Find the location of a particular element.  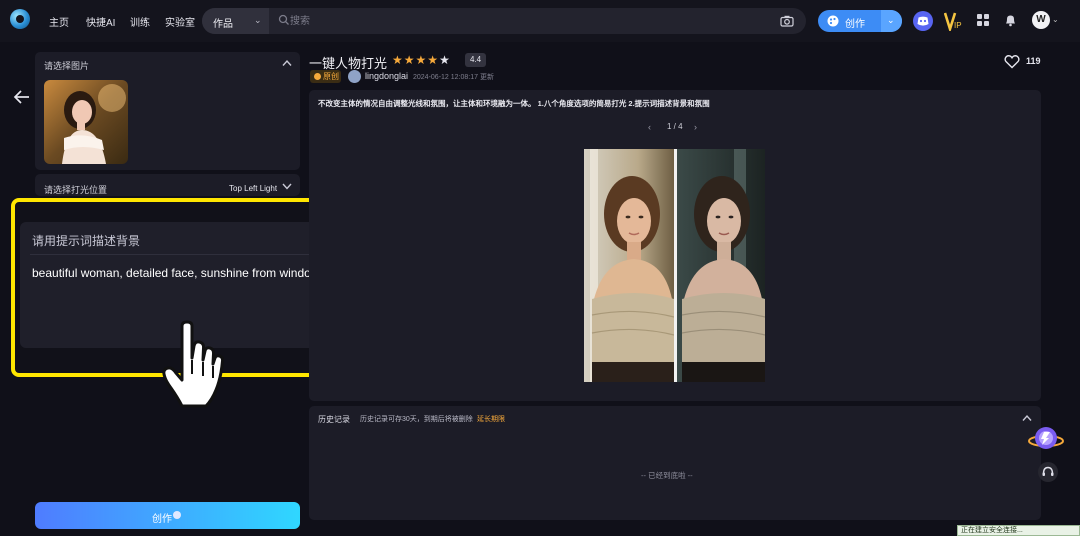

like-count: 119 is located at coordinates (1033, 61).